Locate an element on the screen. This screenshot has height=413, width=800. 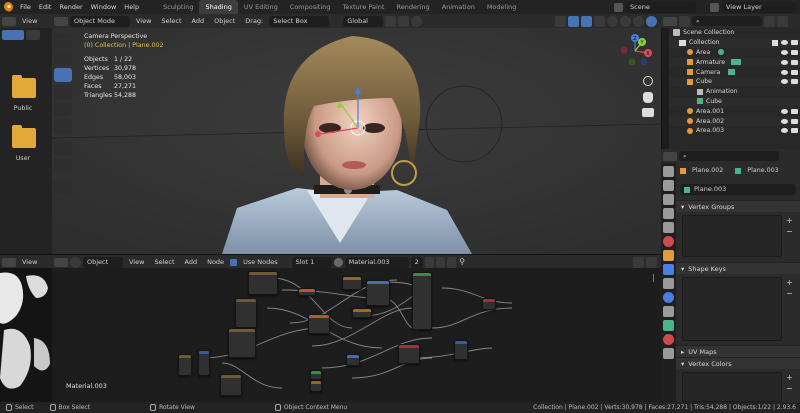
new-material-icon is located at coordinates (440, 262).